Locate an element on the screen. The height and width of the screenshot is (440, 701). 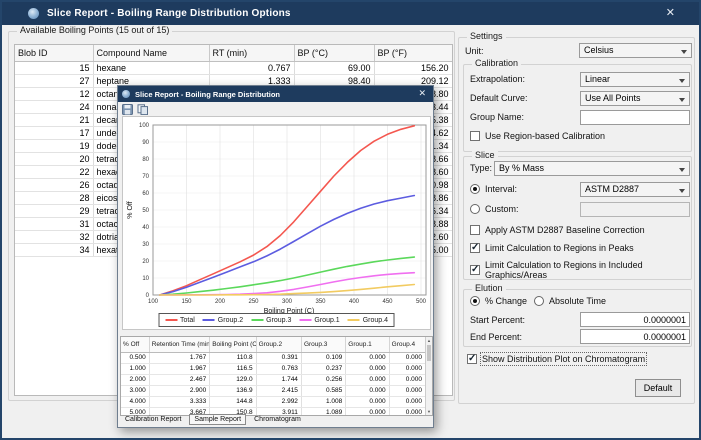
table-row: 1.000 1.967 116.5 0.763 0.237 0.000 0.000 is located at coordinates (274, 369).